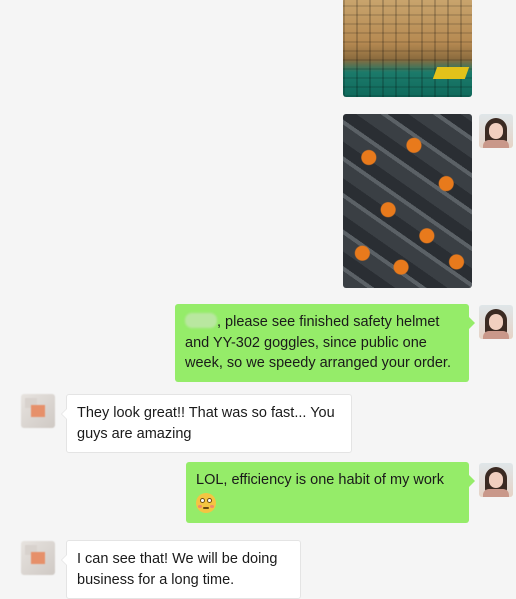  Describe the element at coordinates (407, 48) in the screenshot. I see `warehouse-boxes-photo` at that location.